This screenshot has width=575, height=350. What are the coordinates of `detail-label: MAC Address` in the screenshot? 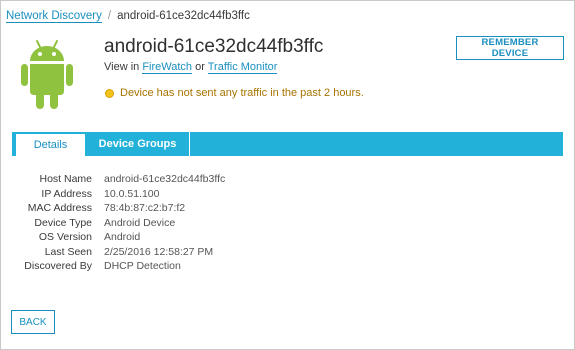 It's located at (59, 208).